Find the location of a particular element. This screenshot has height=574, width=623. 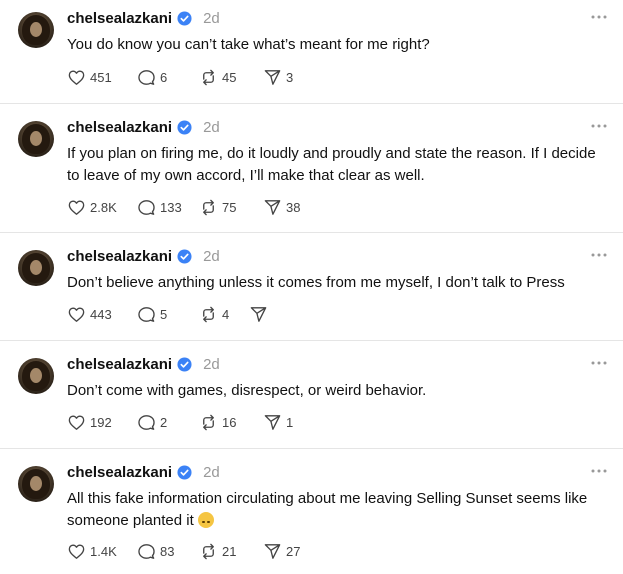

like-button: 451 is located at coordinates (102, 77).